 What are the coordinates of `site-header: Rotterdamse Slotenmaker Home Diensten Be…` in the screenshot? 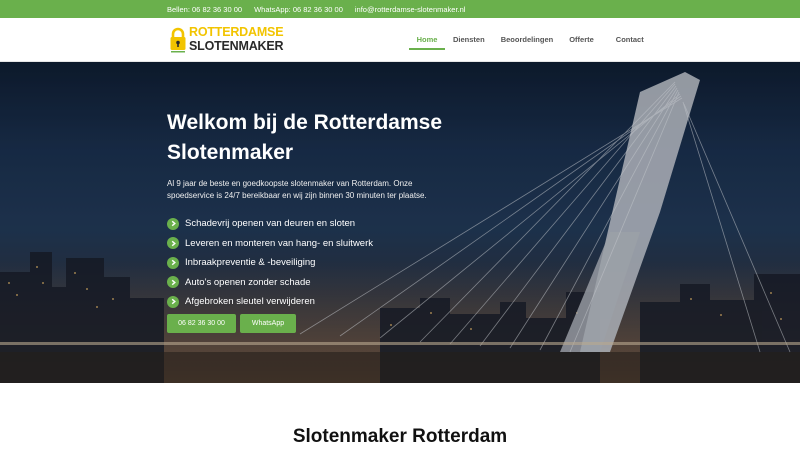 It's located at (400, 40).